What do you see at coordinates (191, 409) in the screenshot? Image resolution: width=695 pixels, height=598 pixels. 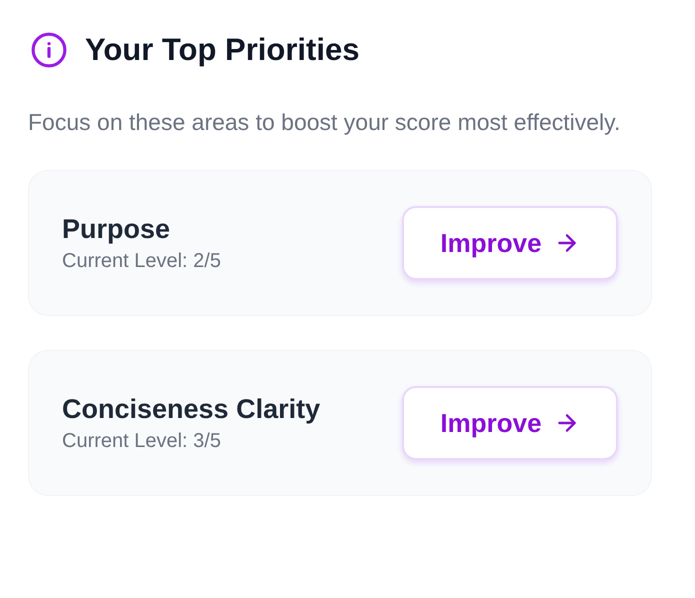 I see `priority-name: Conciseness Clarity` at bounding box center [191, 409].